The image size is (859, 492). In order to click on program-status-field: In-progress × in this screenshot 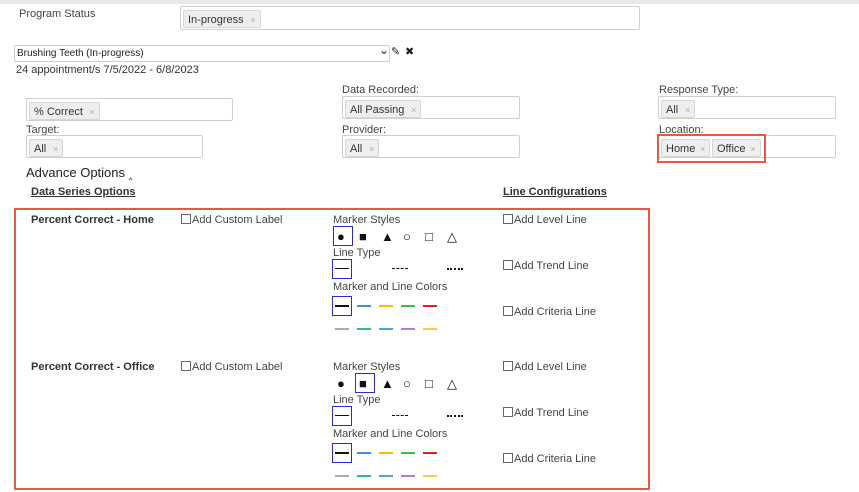, I will do `click(410, 18)`.